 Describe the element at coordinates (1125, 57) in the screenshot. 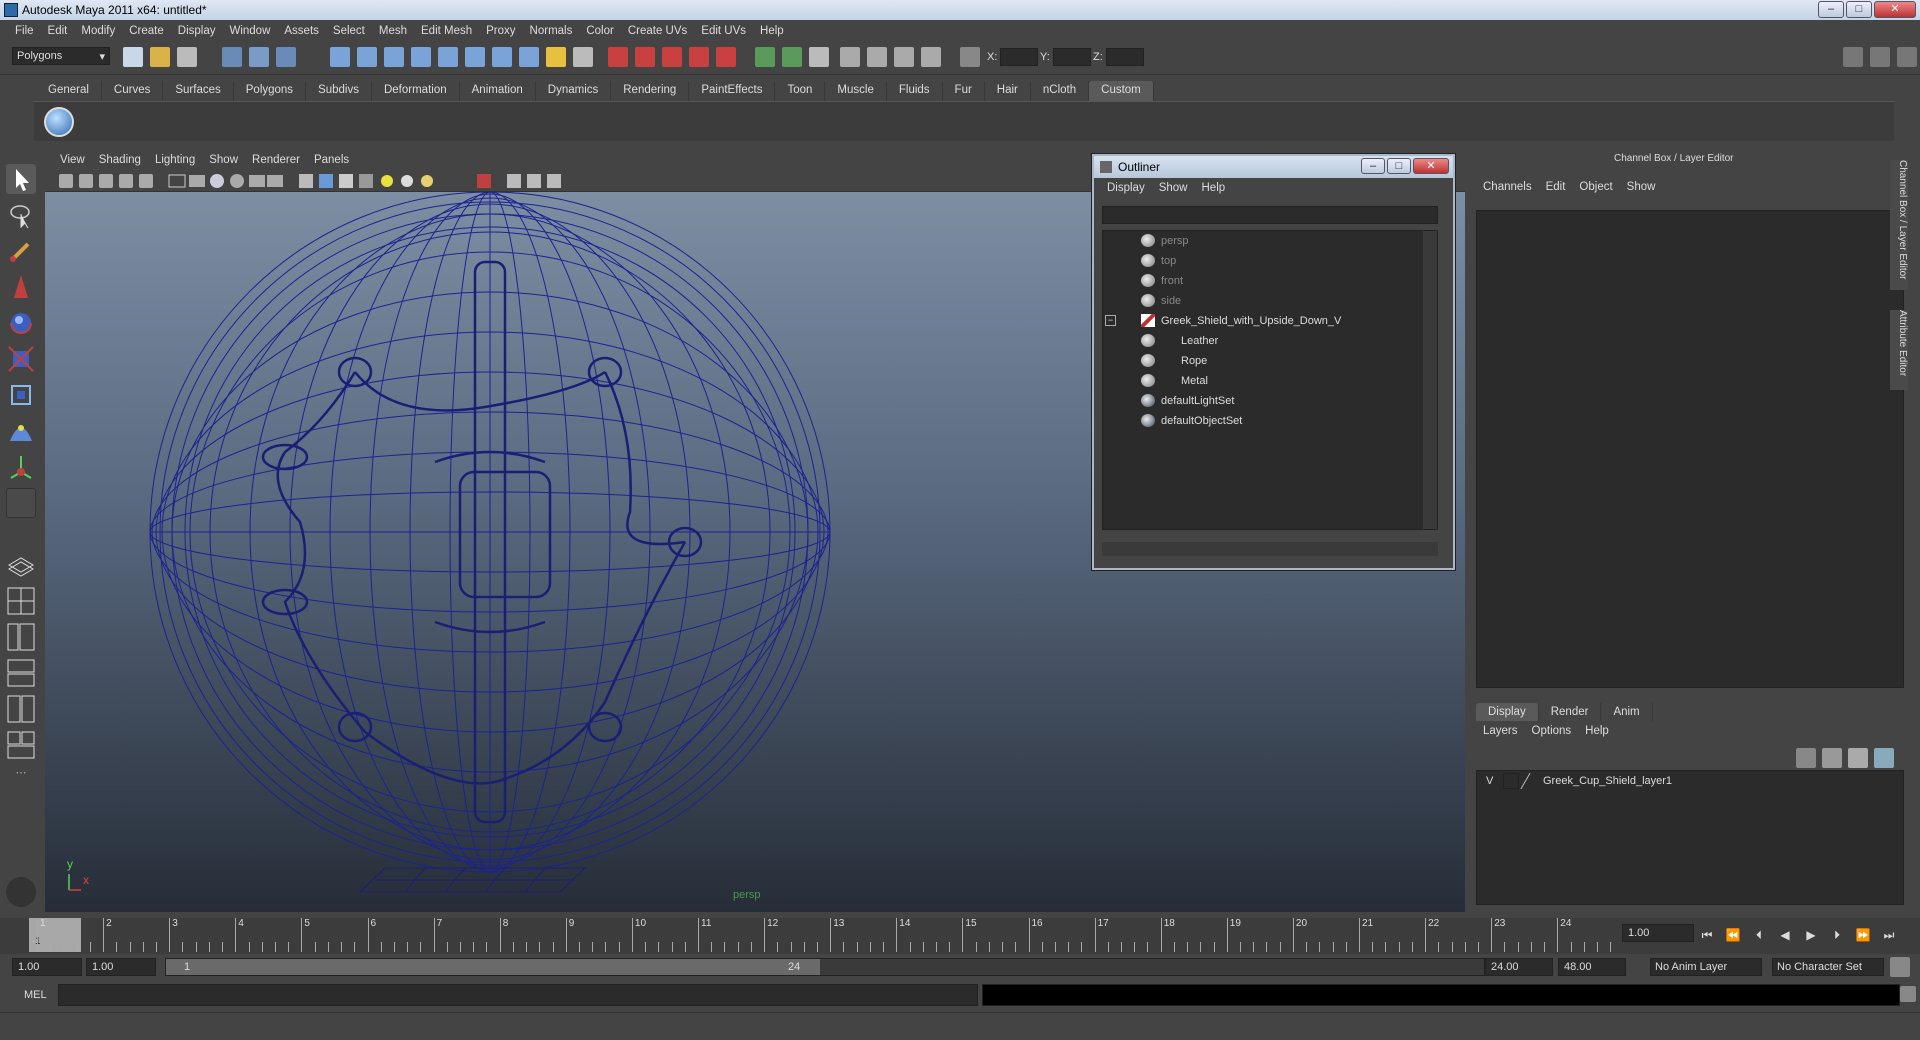

I see `z-field` at that location.